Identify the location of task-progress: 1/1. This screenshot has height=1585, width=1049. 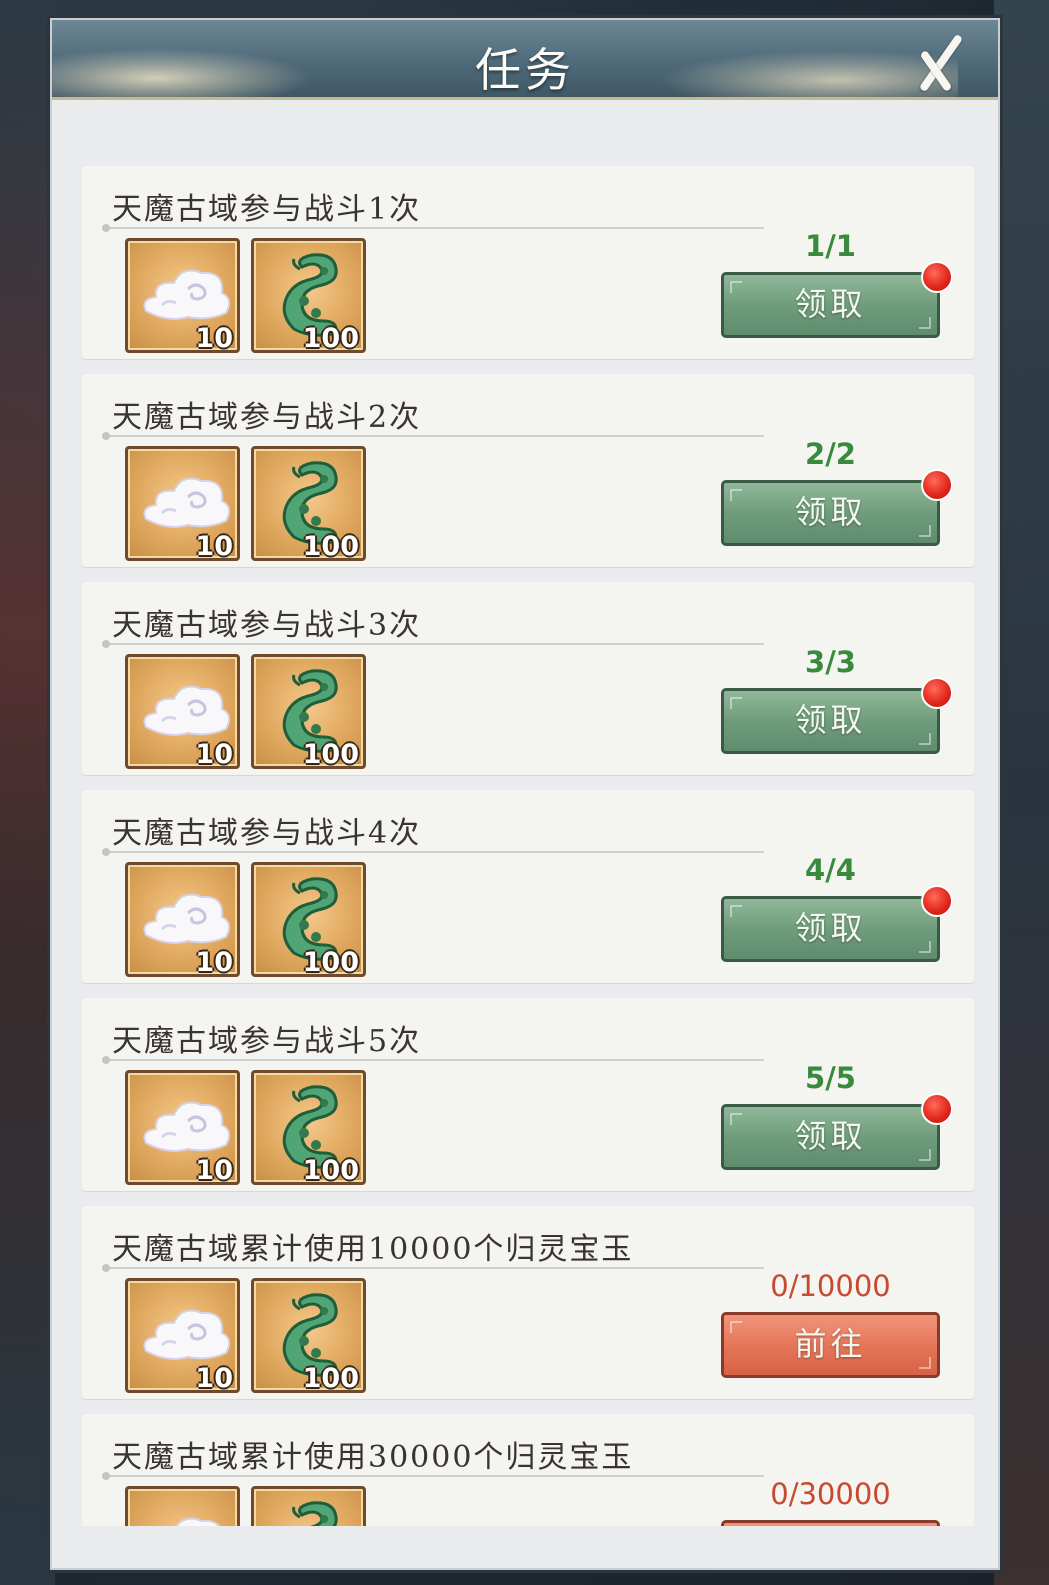
(830, 246).